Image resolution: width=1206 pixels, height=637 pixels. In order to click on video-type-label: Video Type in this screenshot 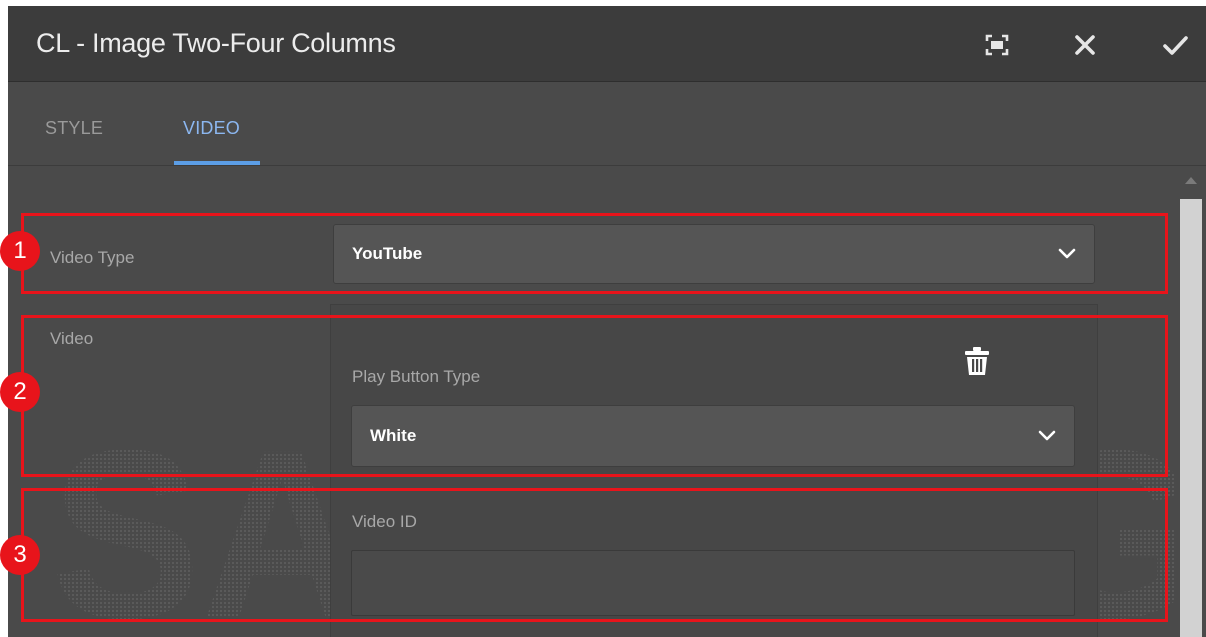, I will do `click(92, 257)`.